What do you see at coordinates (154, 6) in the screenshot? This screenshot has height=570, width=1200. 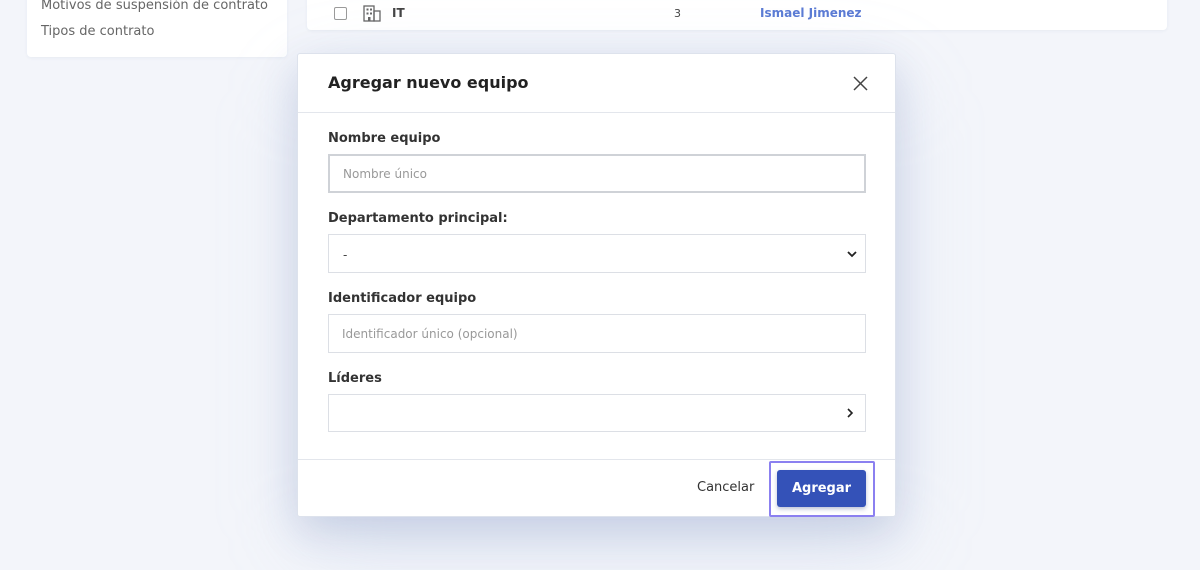 I see `sidebar-item-suspension-reasons: Motivos de suspensión de contrato` at bounding box center [154, 6].